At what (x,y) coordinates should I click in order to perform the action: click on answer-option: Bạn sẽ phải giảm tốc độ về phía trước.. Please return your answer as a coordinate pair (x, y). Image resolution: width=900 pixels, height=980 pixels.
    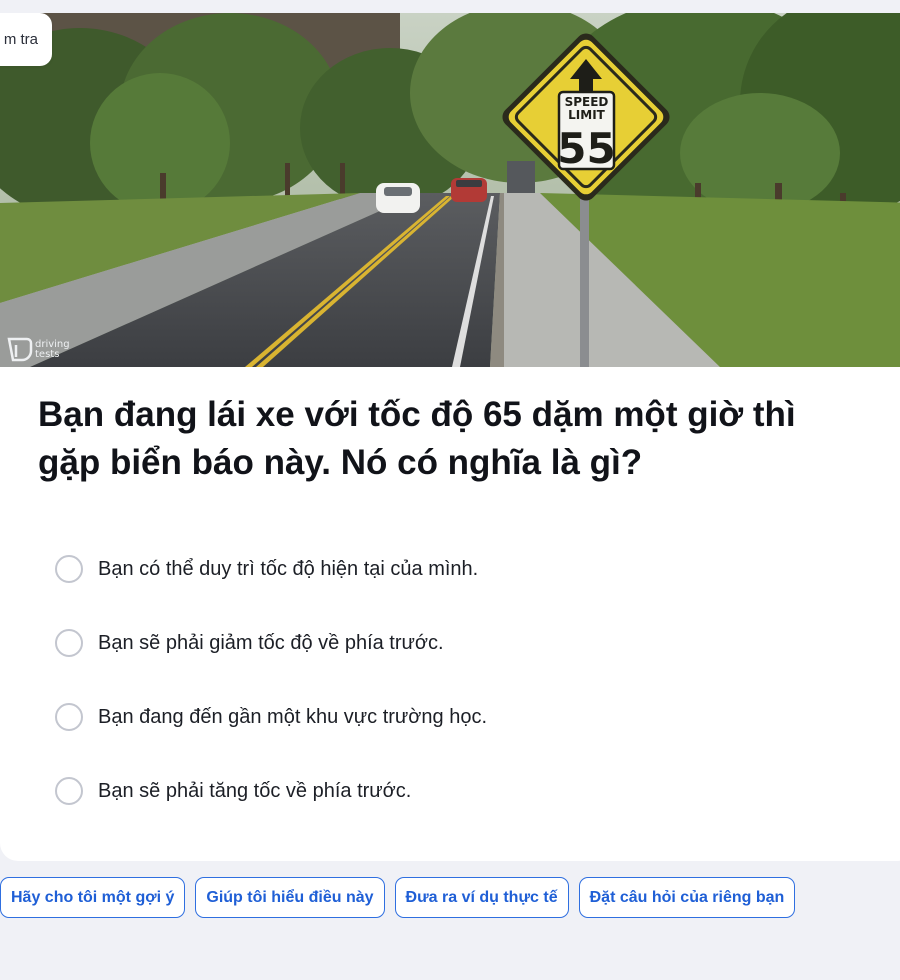
    Looking at the image, I should click on (455, 643).